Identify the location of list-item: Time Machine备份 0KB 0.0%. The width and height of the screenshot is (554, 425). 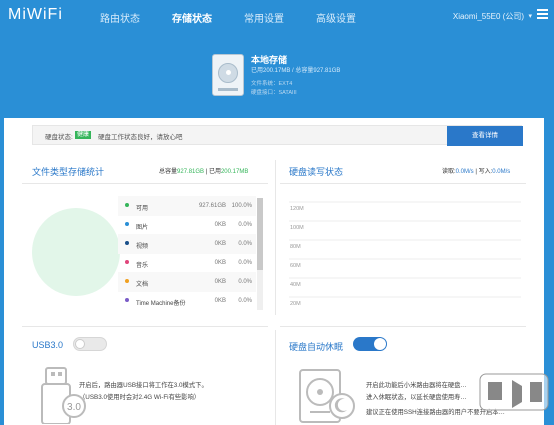
(187, 301).